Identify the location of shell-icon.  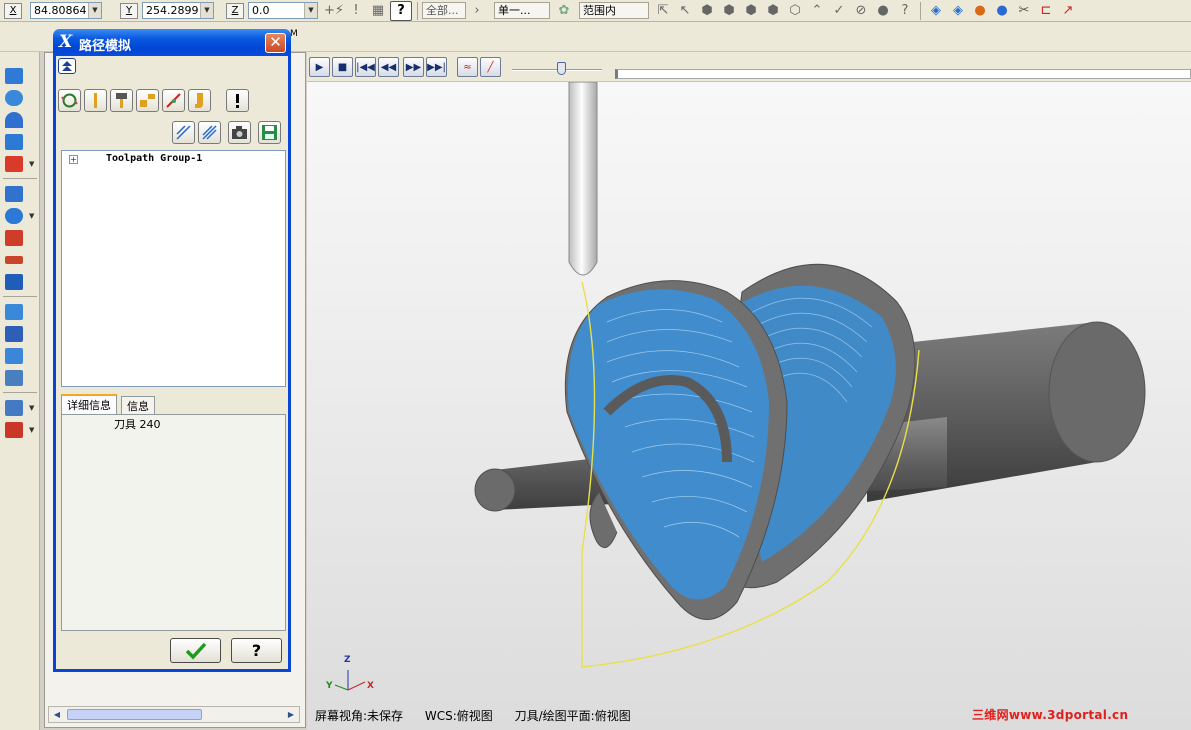
(14, 238).